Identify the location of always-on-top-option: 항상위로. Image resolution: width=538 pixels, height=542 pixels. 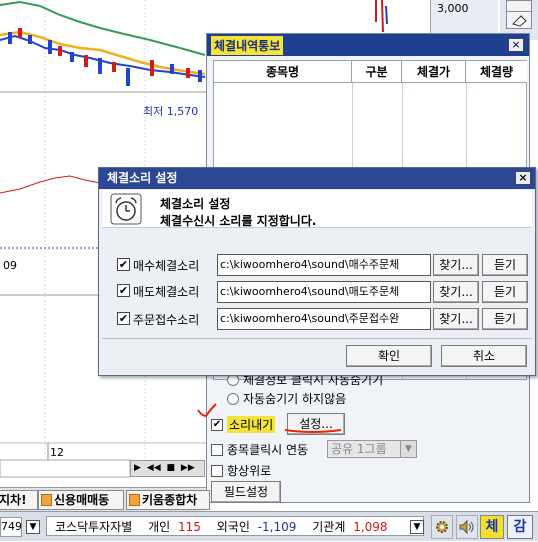
(241, 470).